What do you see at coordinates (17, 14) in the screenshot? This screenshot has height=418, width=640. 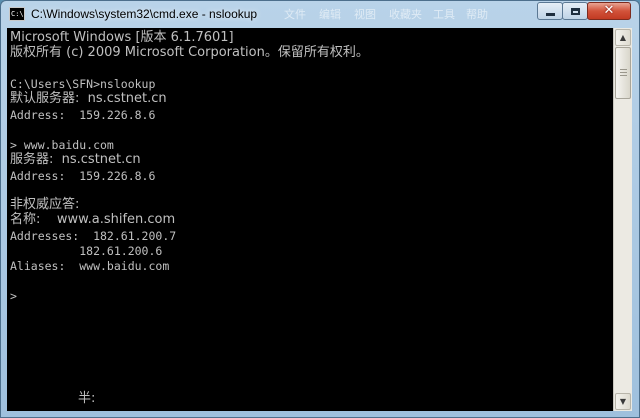 I see `cmd-app-icon: C:\` at bounding box center [17, 14].